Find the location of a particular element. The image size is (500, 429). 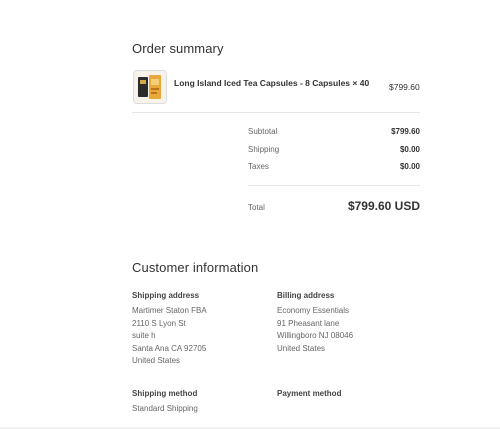

billing-address-title: Billing address is located at coordinates (306, 295).